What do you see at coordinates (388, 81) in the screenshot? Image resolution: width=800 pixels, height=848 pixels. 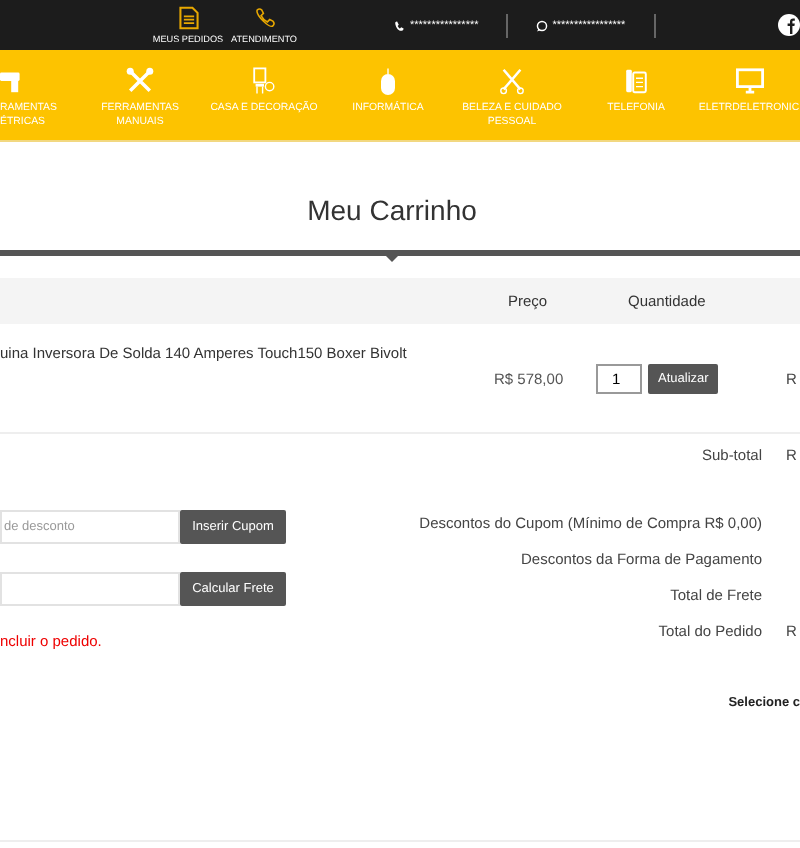 I see `mouse-icon` at bounding box center [388, 81].